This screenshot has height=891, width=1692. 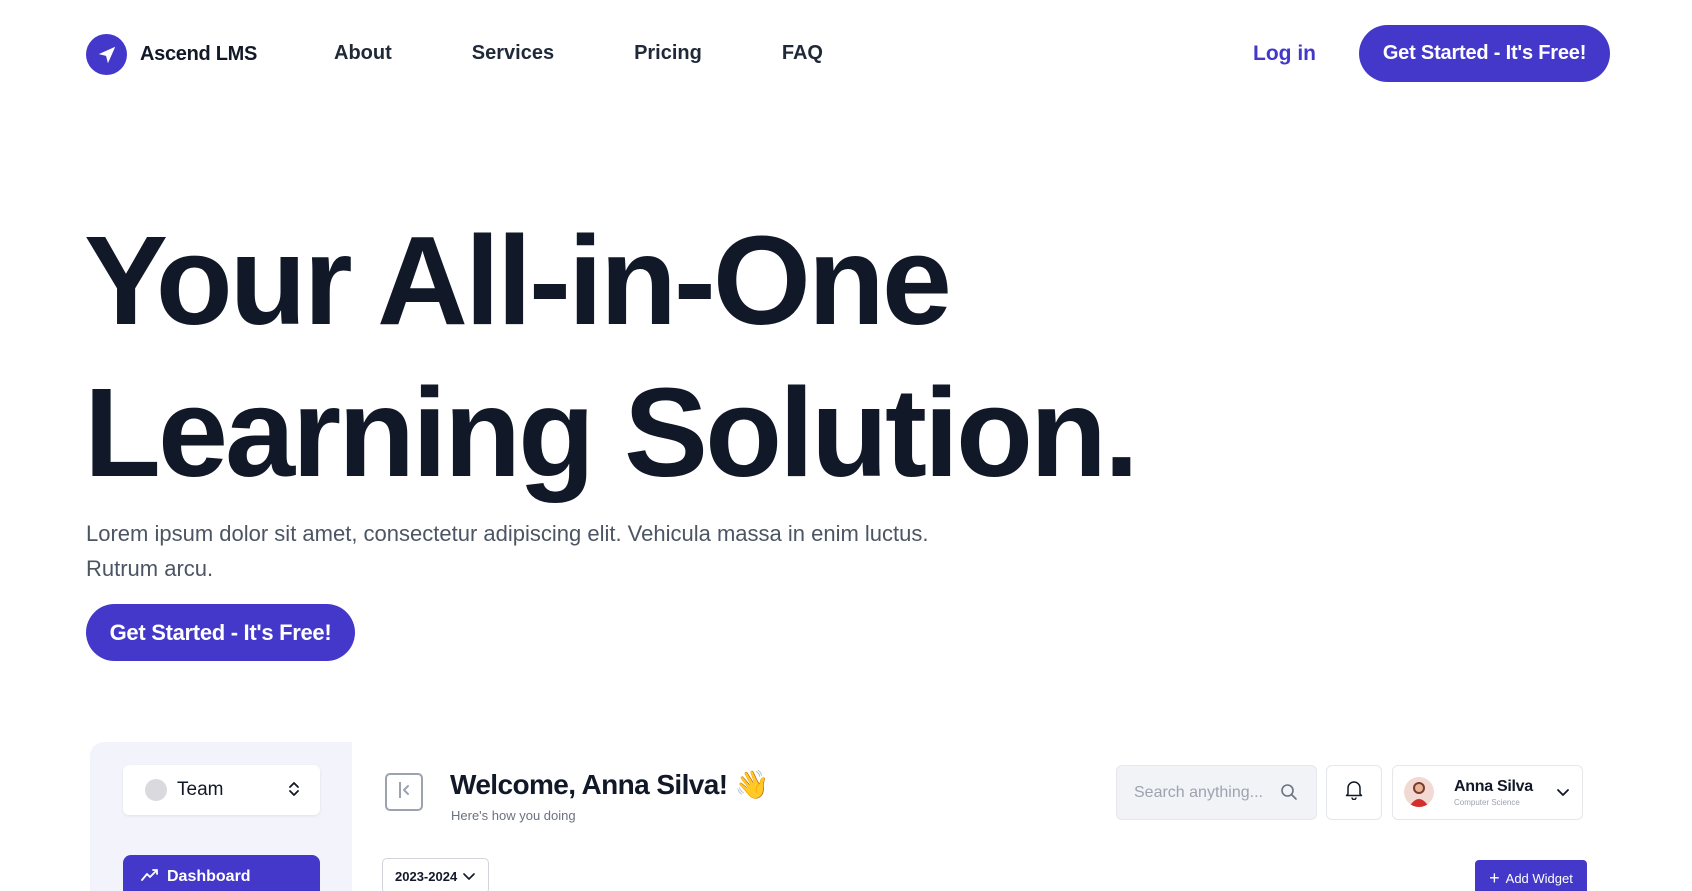 What do you see at coordinates (209, 876) in the screenshot?
I see `sidebar-item-label: Dashboard` at bounding box center [209, 876].